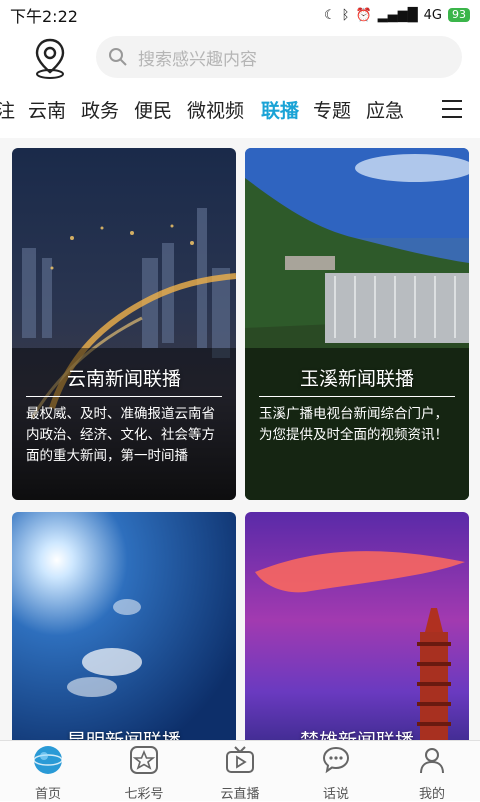 Image resolution: width=480 pixels, height=802 pixels. Describe the element at coordinates (197, 59) in the screenshot. I see `search-placeholder: 搜索感兴趣内容` at that location.